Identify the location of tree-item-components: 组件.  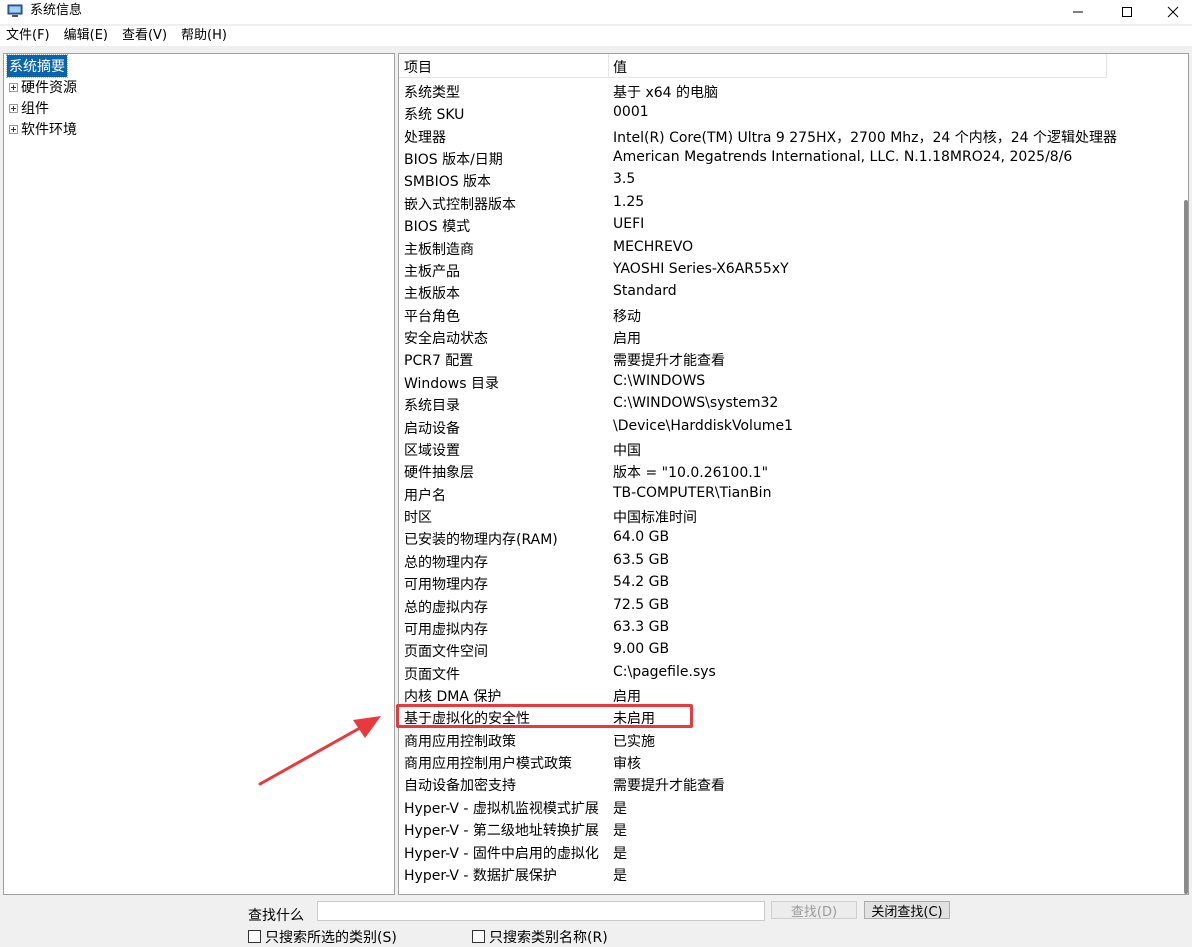
(28, 108).